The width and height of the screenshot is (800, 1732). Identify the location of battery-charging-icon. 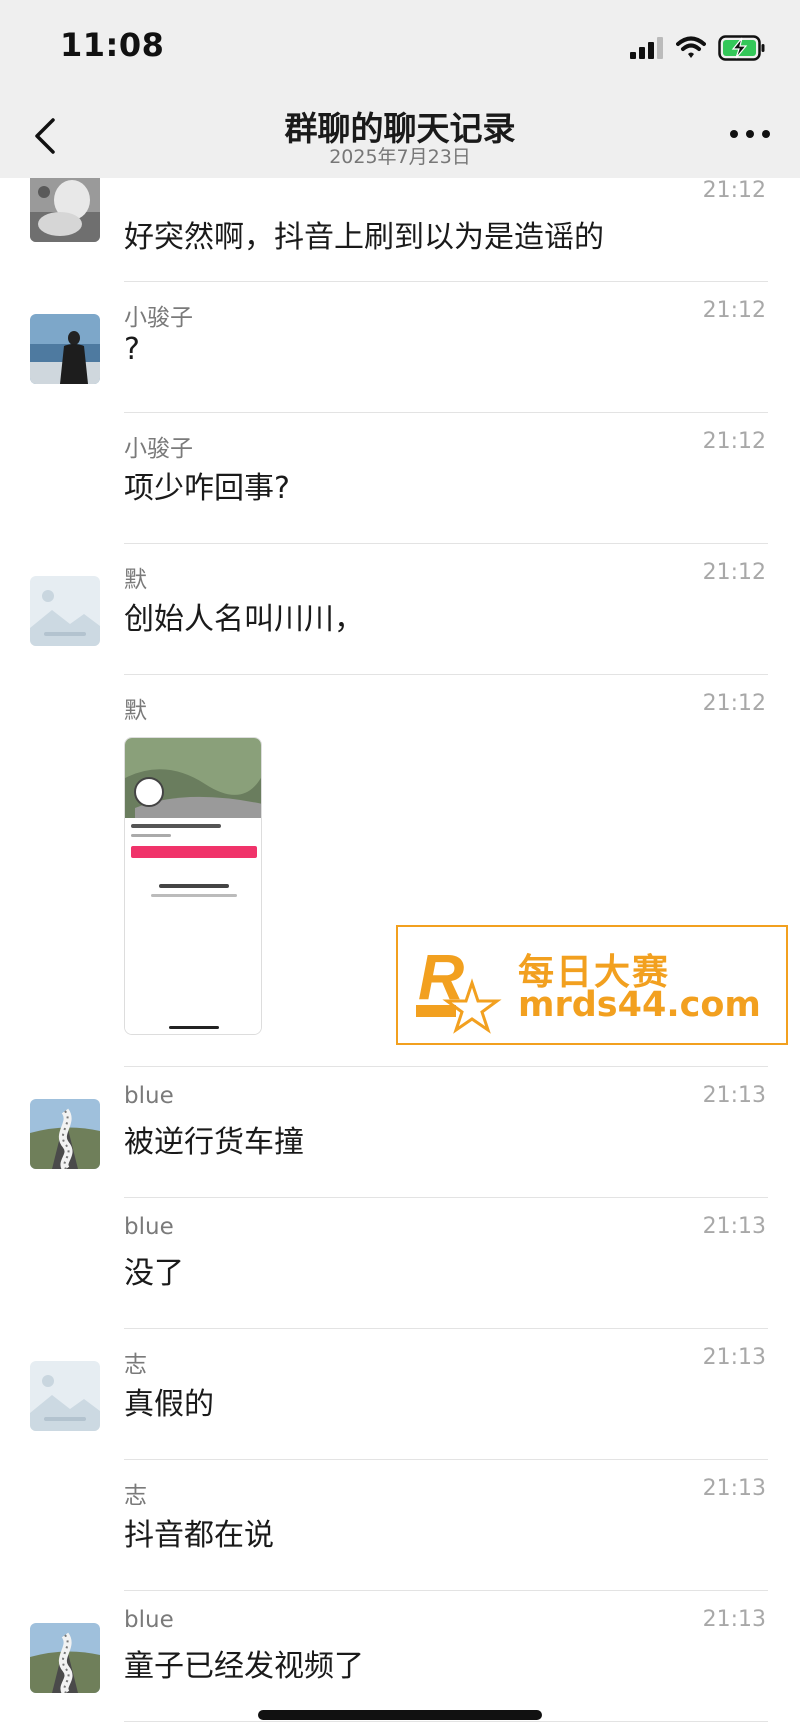
(741, 48).